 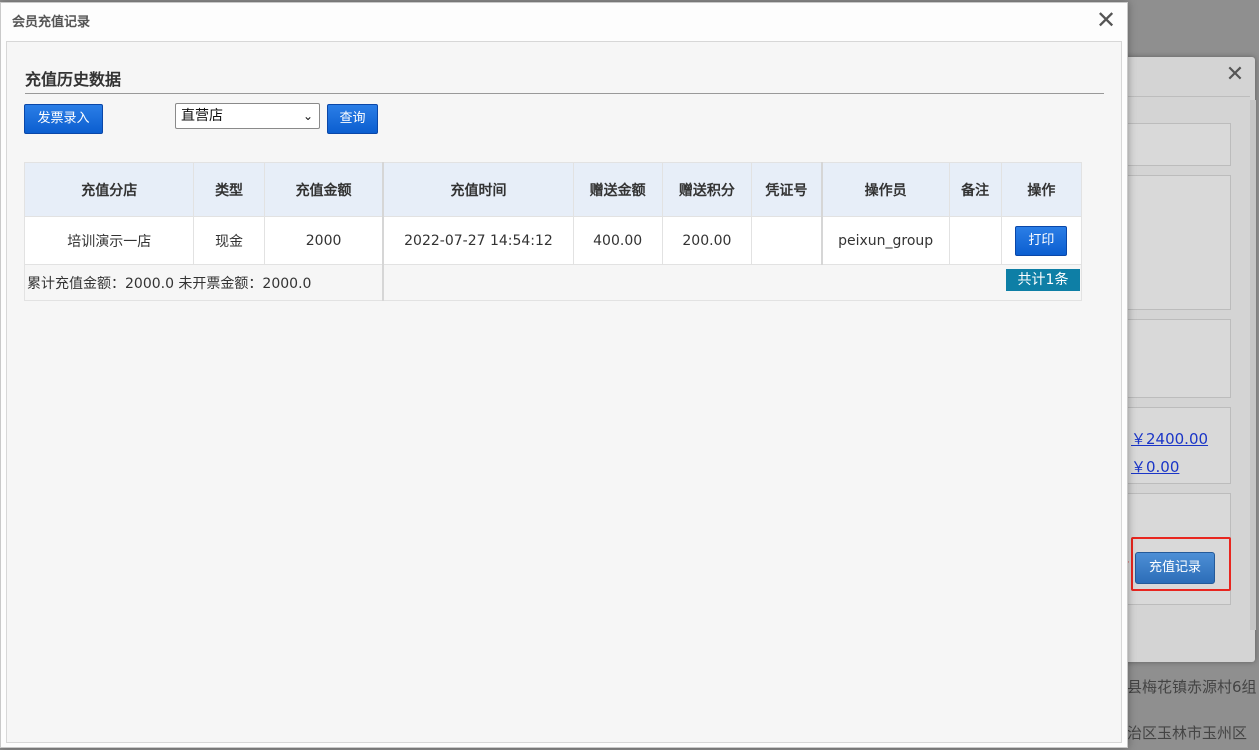 What do you see at coordinates (324, 240) in the screenshot?
I see `cell-amount: 2000` at bounding box center [324, 240].